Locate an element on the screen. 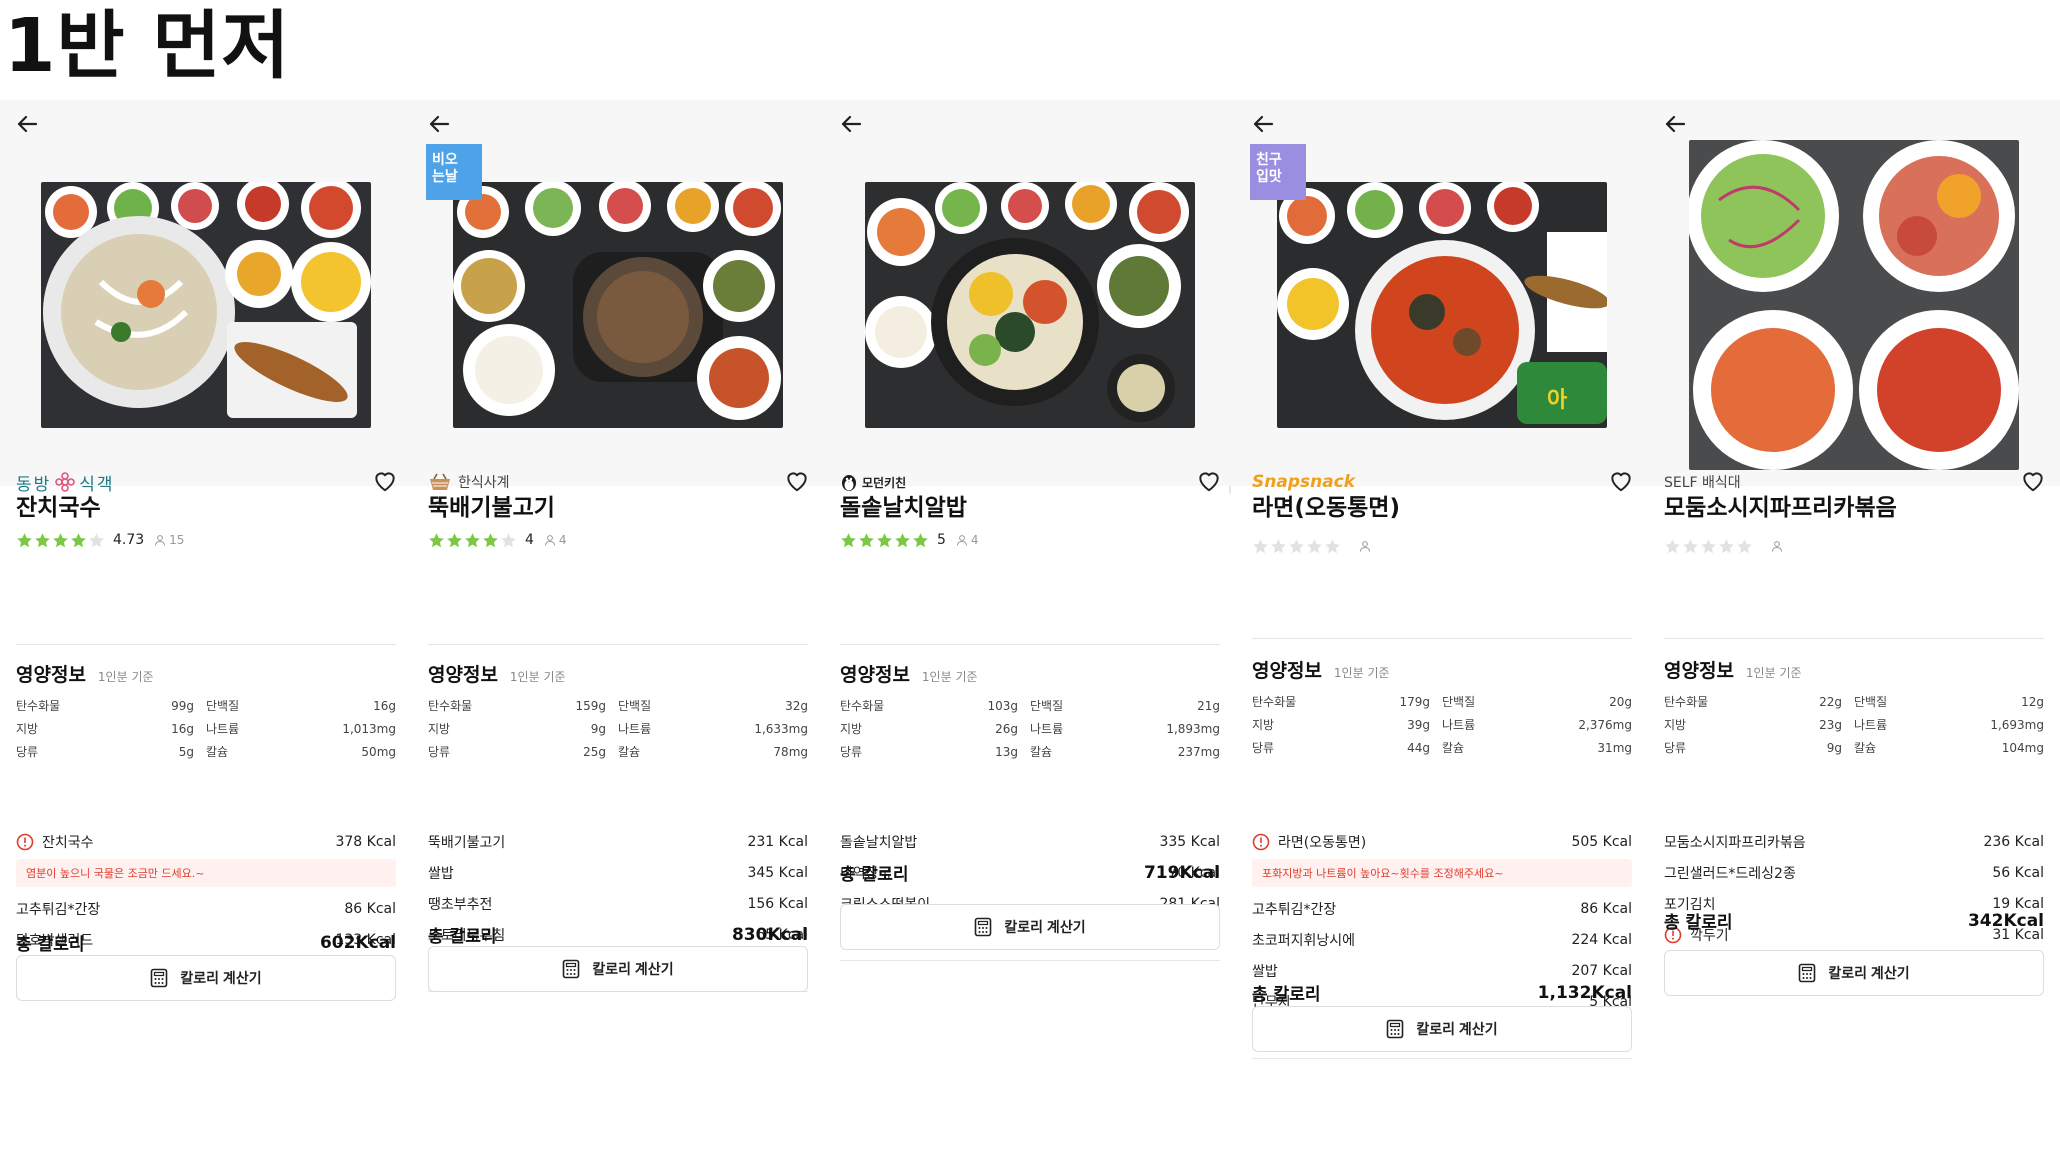 The width and height of the screenshot is (2060, 1154). nutrient-value: 5g is located at coordinates (186, 751).